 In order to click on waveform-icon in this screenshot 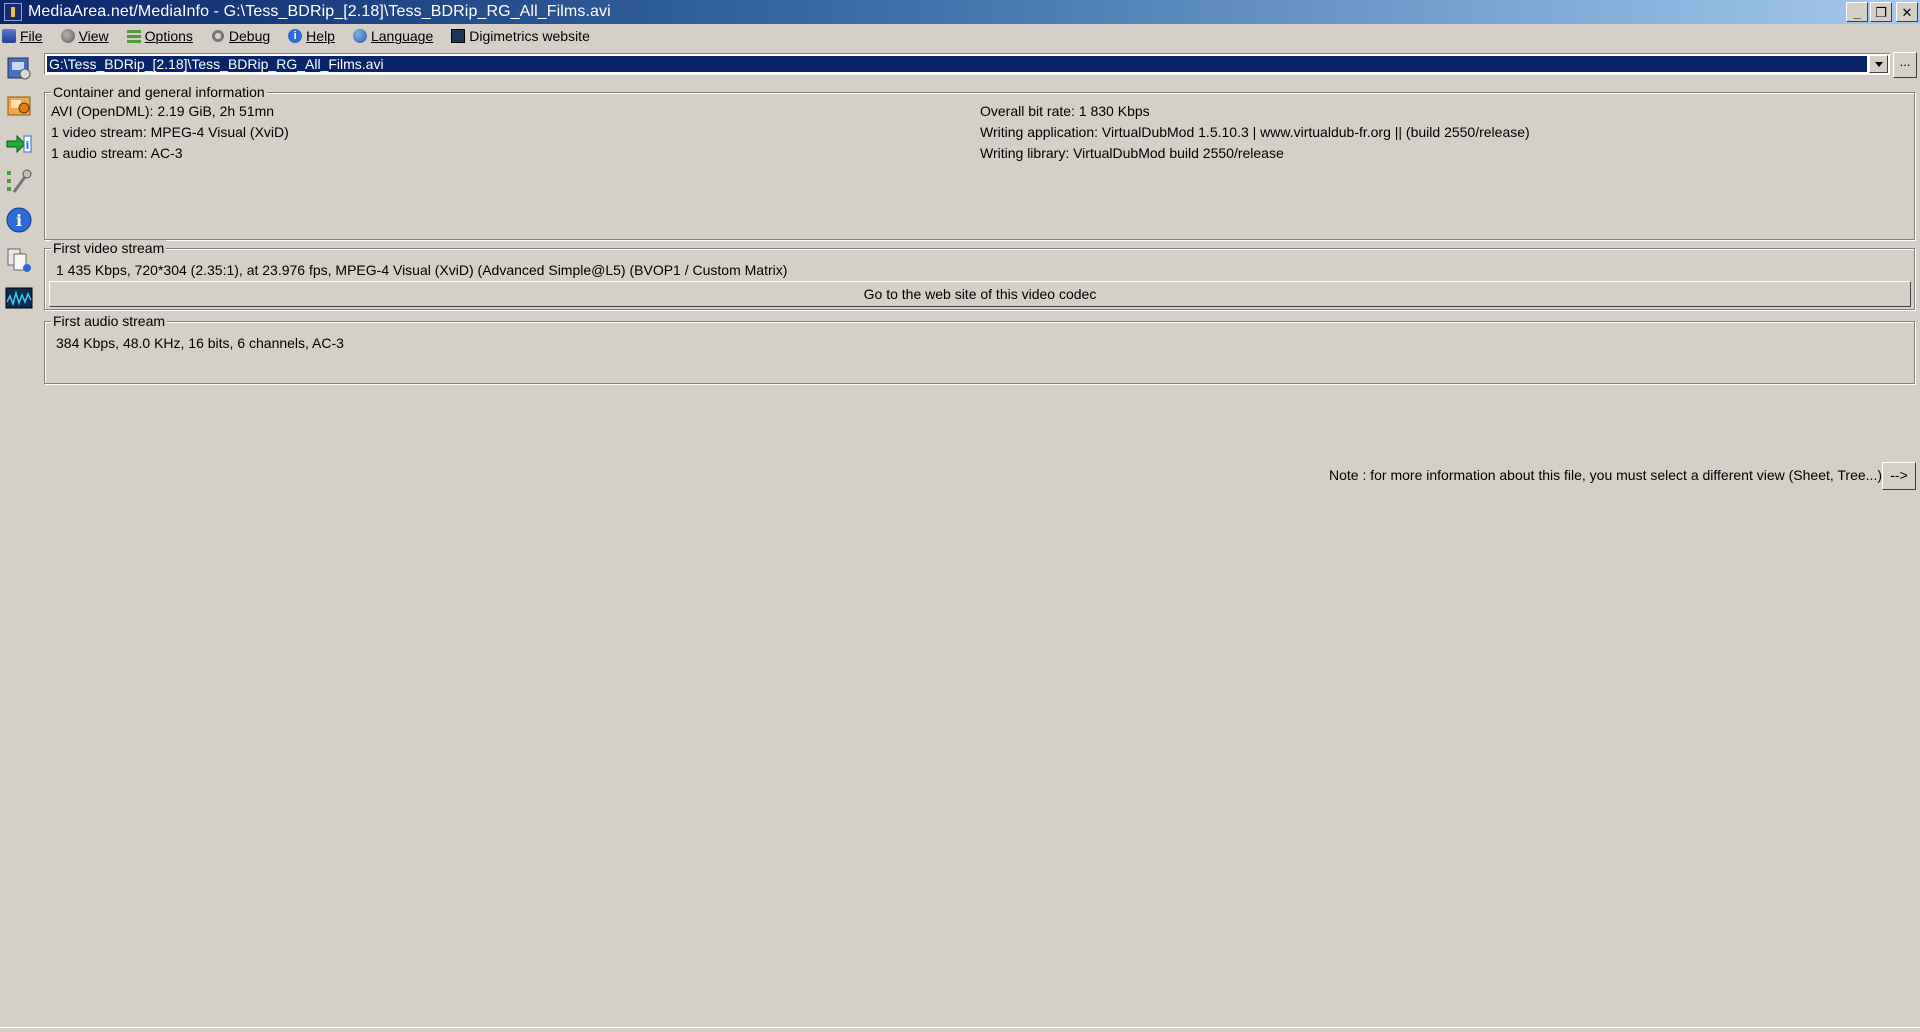, I will do `click(19, 298)`.